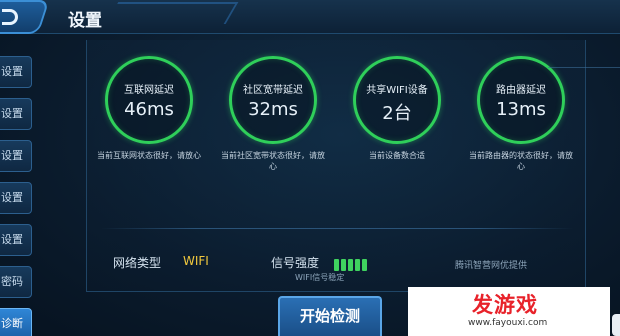  I want to click on sidebar-item-settings-2: 设置, so click(16, 114).